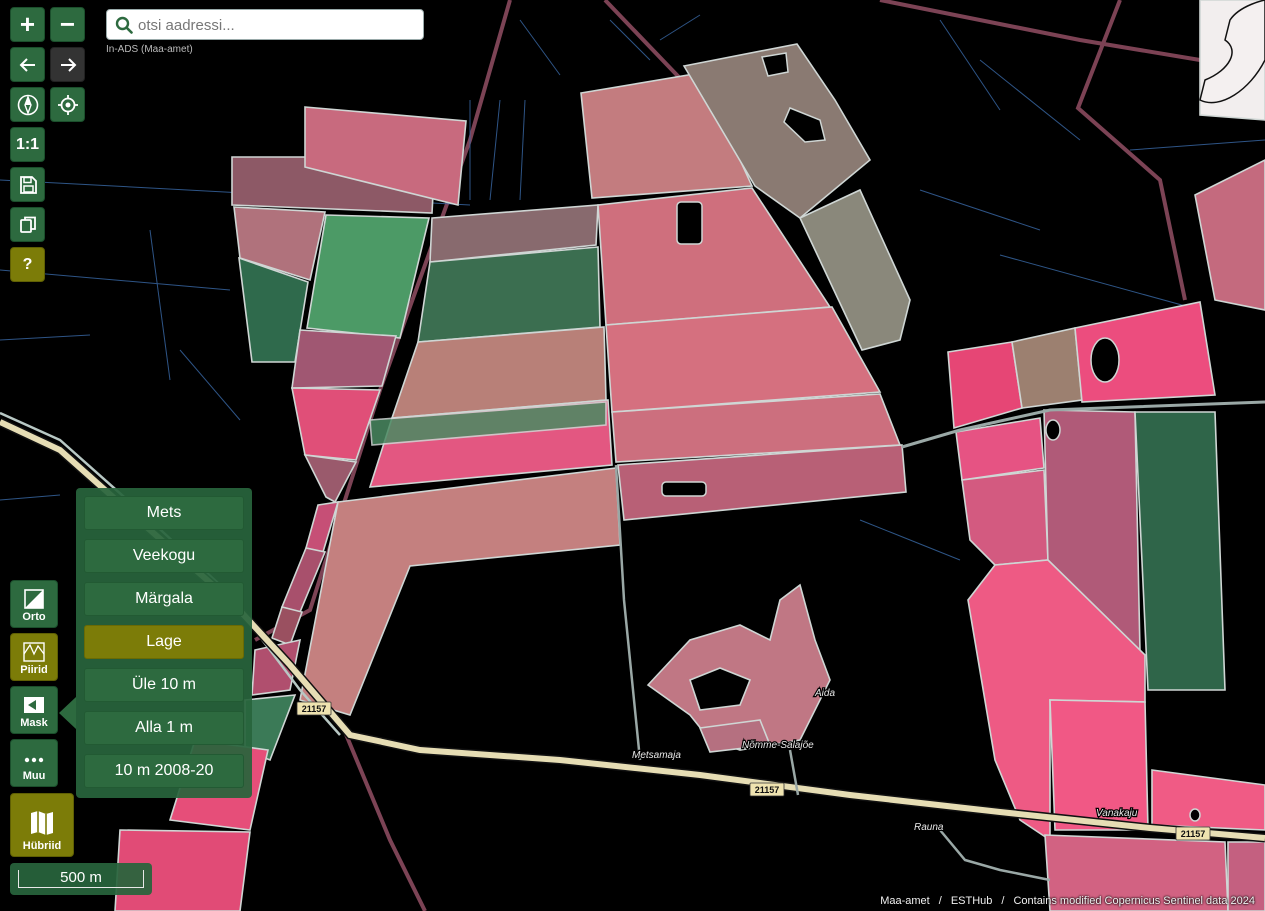 This screenshot has height=911, width=1265. Describe the element at coordinates (34, 723) in the screenshot. I see `layer-label: Mask` at that location.